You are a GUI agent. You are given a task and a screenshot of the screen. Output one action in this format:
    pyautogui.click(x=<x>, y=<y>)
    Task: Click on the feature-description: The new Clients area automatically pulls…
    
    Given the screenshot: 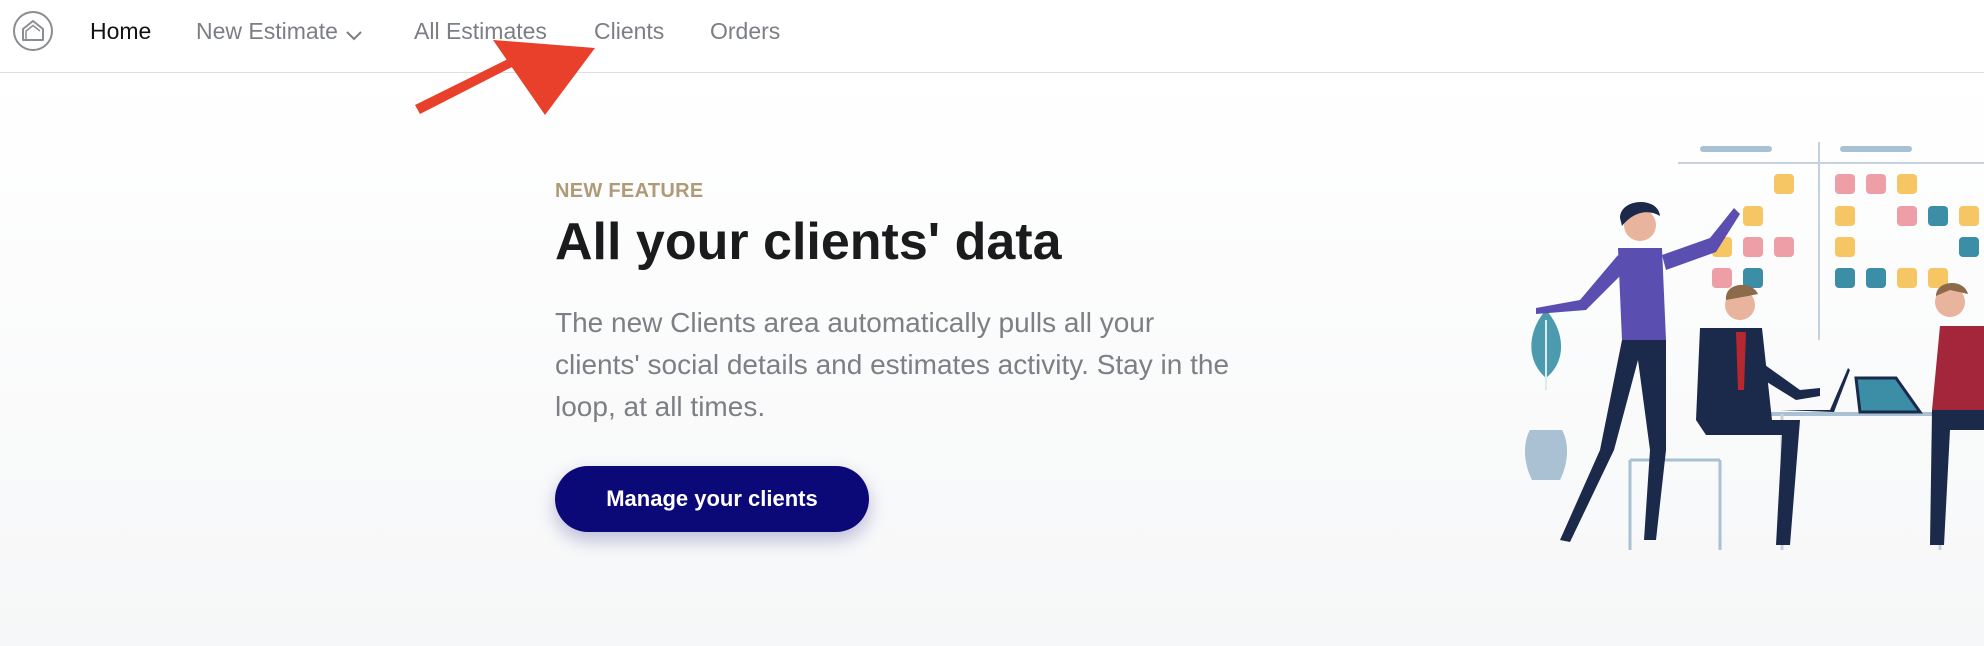 What is the action you would take?
    pyautogui.click(x=892, y=364)
    